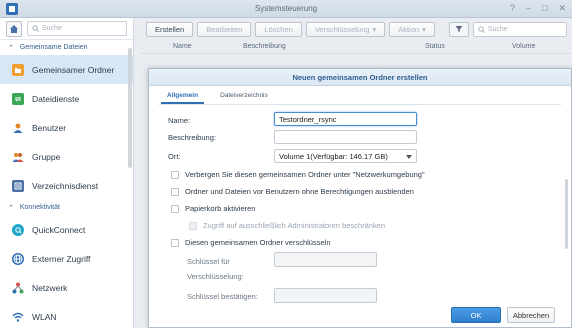 This screenshot has height=328, width=572. What do you see at coordinates (360, 104) in the screenshot?
I see `tab-divider` at bounding box center [360, 104].